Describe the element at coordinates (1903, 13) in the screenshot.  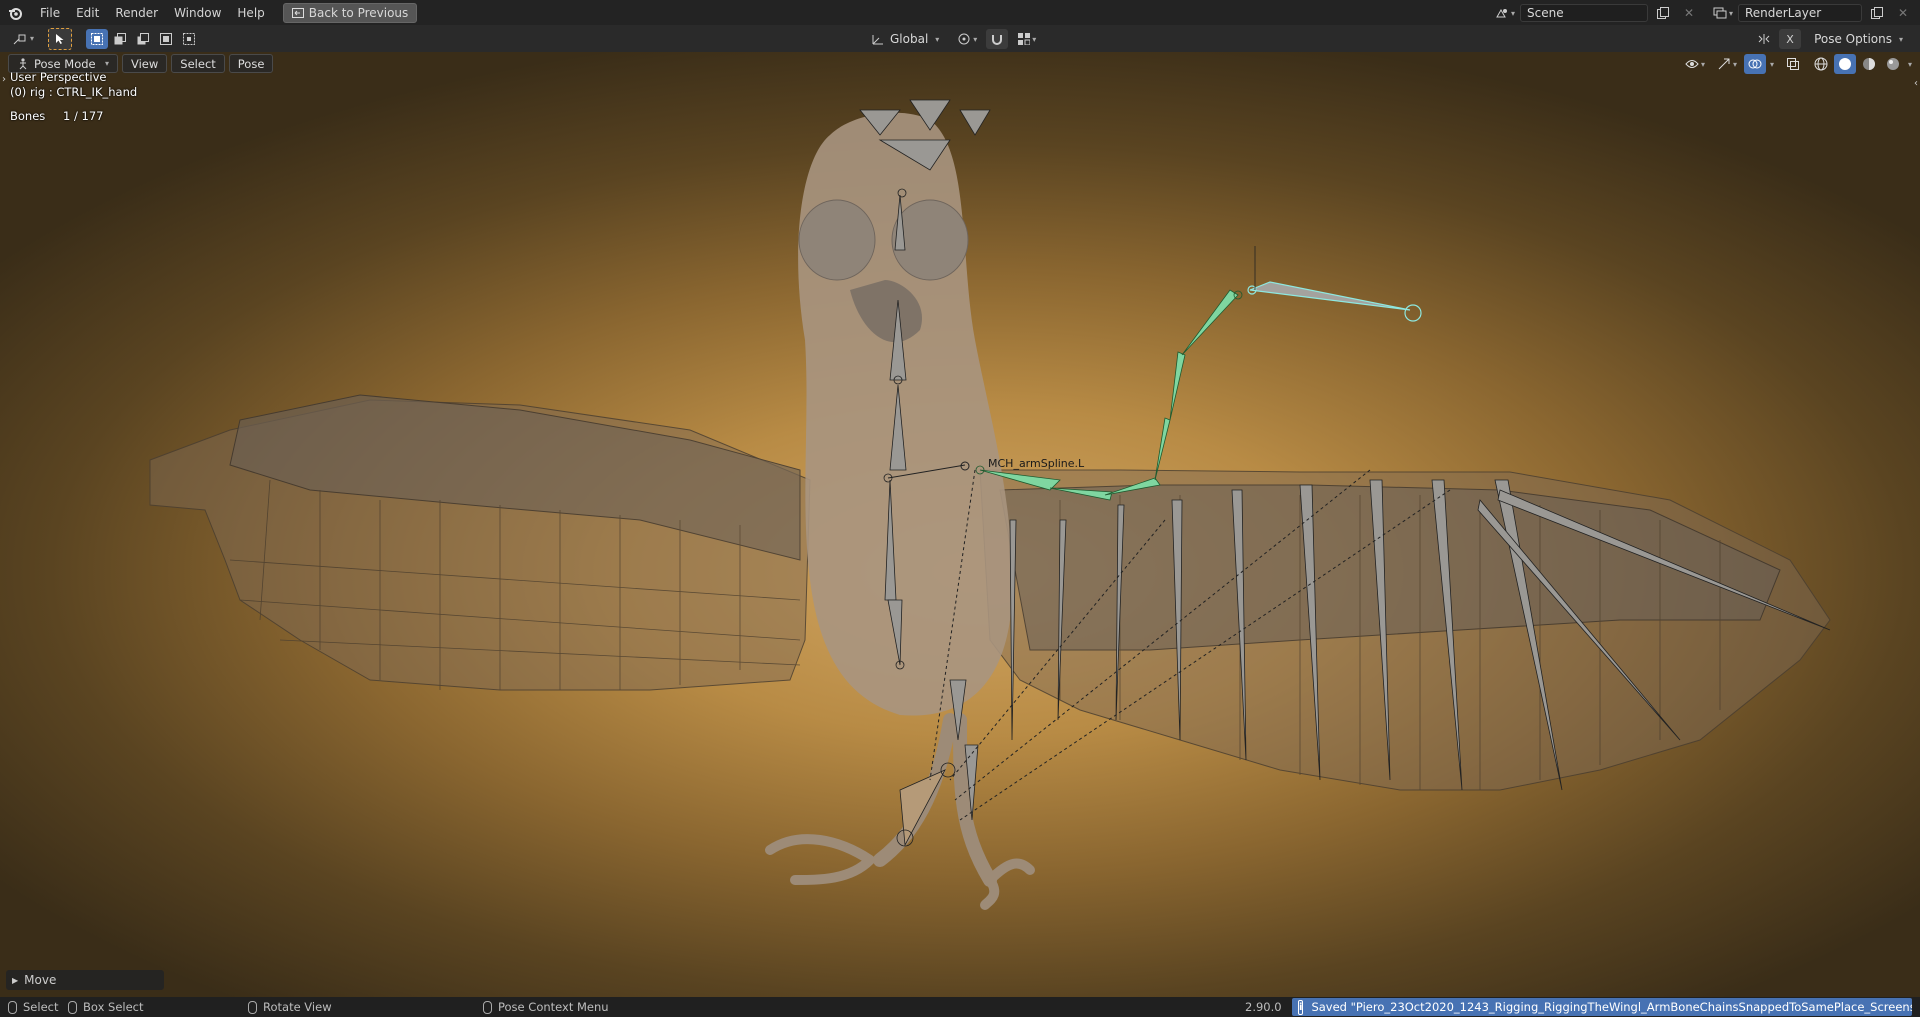
I see `delete-view-layer-icon: ✕` at that location.